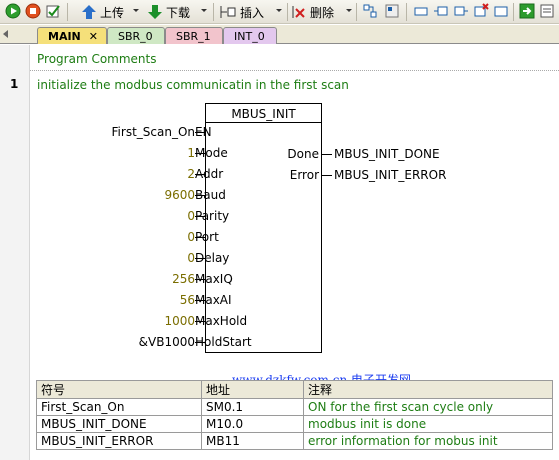 Image resolution: width=559 pixels, height=460 pixels. Describe the element at coordinates (179, 321) in the screenshot. I see `input-value-maxhold: 1000` at that location.